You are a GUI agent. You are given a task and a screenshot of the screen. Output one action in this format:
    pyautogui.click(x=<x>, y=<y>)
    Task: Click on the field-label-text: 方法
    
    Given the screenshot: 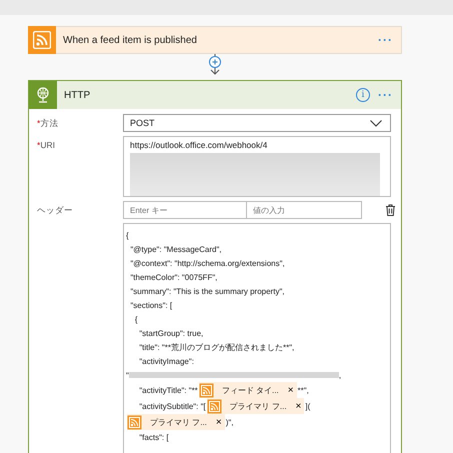 What is the action you would take?
    pyautogui.click(x=49, y=123)
    